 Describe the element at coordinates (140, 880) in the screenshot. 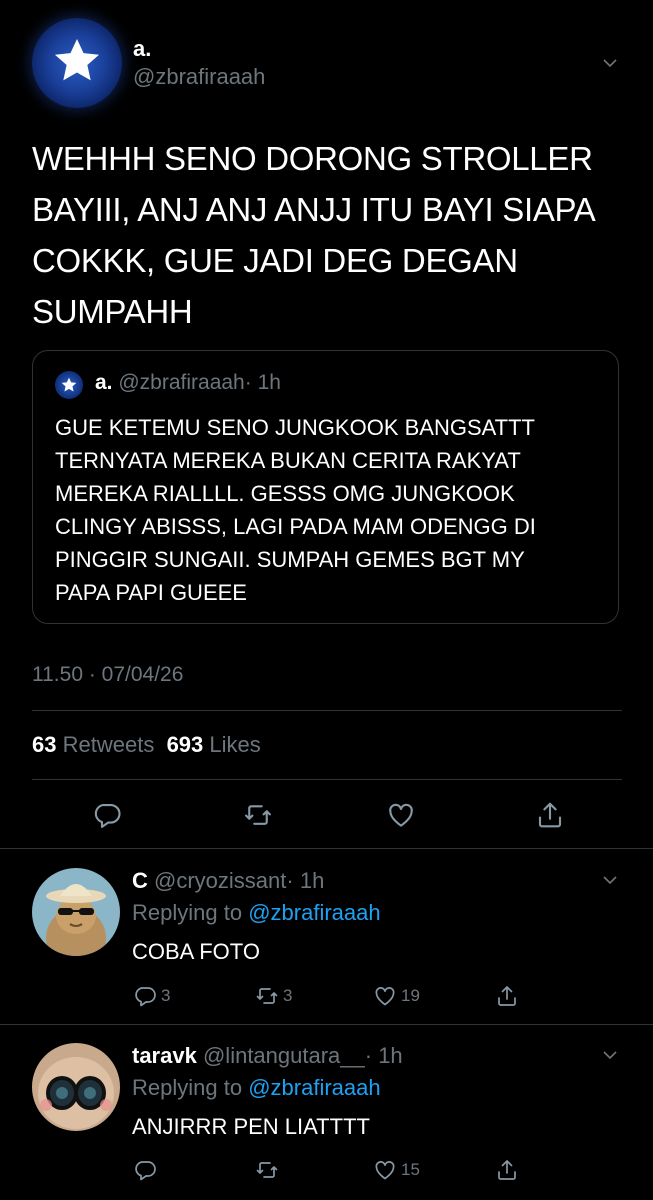

I see `reply-display-name: C` at that location.